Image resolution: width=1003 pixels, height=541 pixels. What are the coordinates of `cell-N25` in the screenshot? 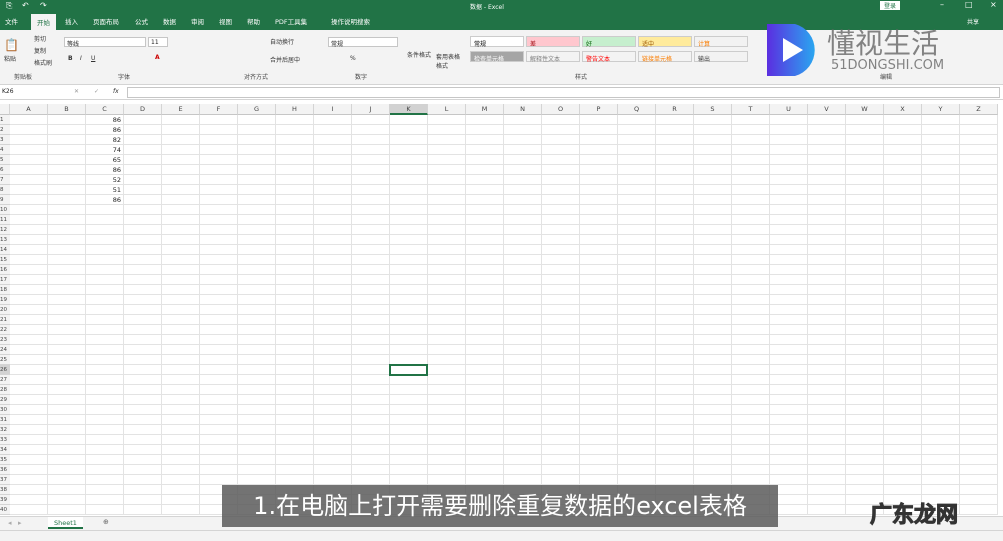 It's located at (523, 360).